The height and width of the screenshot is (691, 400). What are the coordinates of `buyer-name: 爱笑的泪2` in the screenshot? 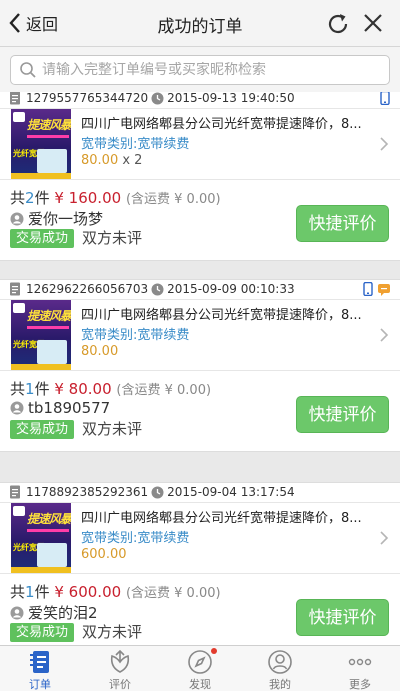 It's located at (63, 613).